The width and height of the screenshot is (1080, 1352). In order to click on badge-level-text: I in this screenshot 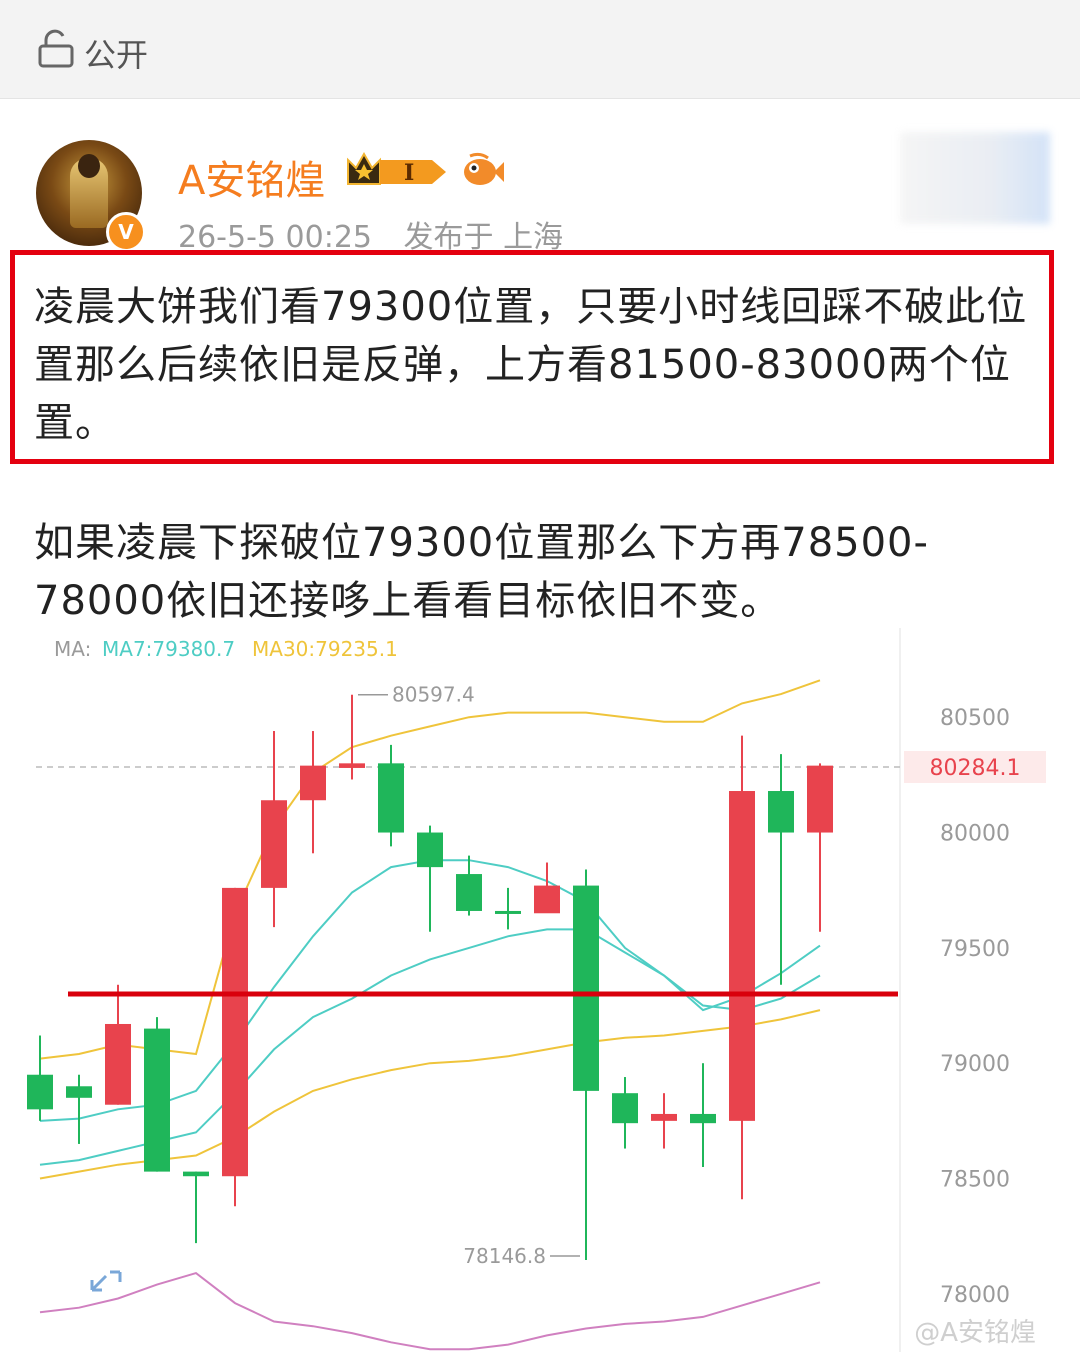, I will do `click(409, 173)`.